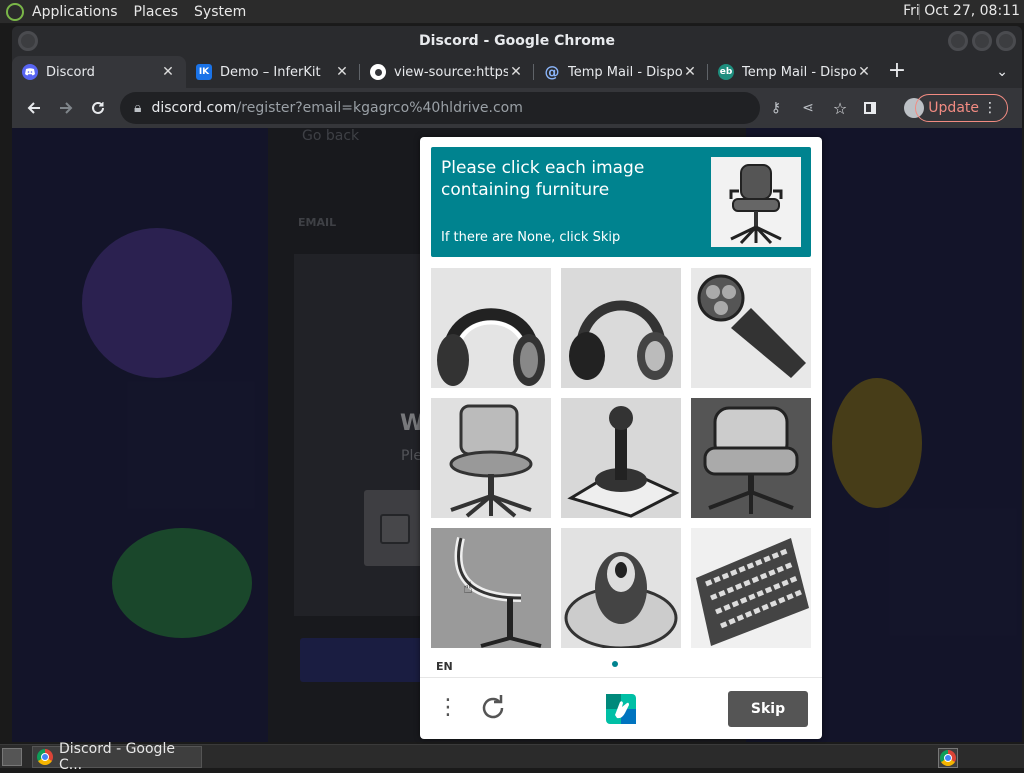 This screenshot has width=1024, height=773. I want to click on key-icon: ⚷, so click(776, 108).